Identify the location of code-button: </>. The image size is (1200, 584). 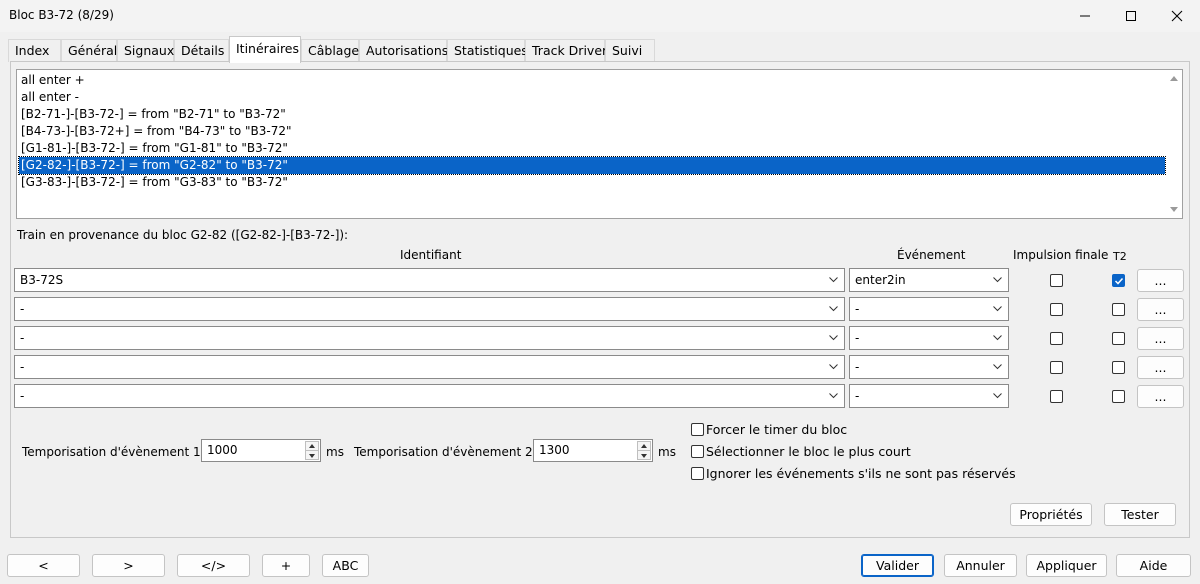
(213, 565).